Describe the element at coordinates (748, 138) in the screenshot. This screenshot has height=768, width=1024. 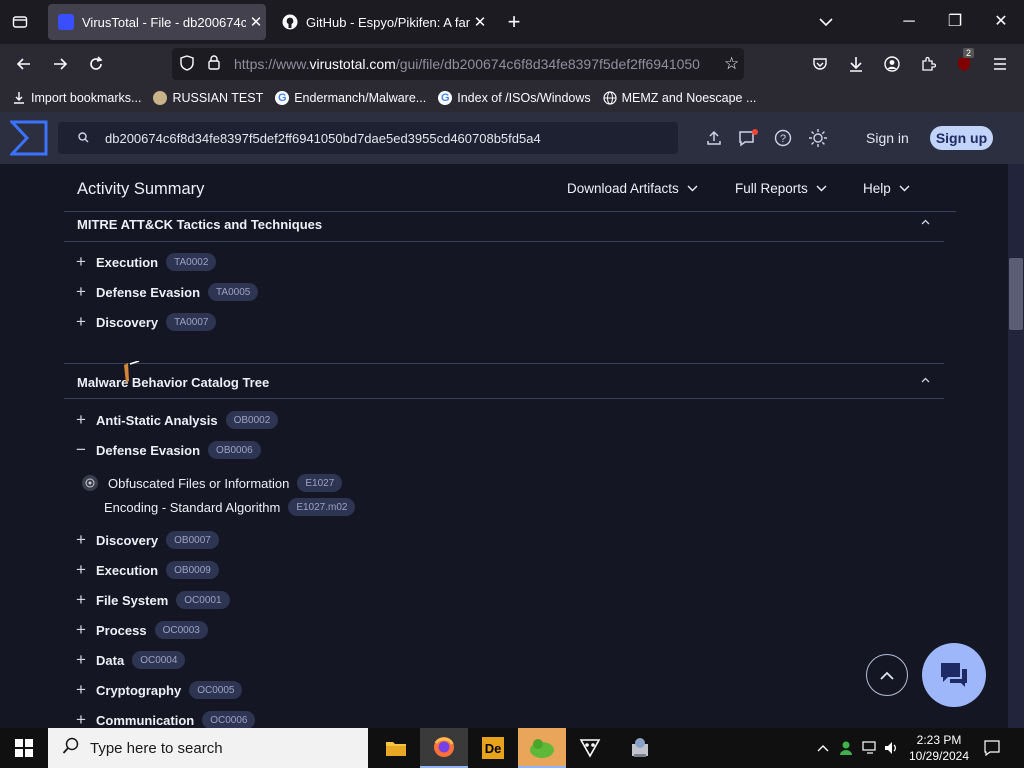
I see `notifications-icon` at that location.